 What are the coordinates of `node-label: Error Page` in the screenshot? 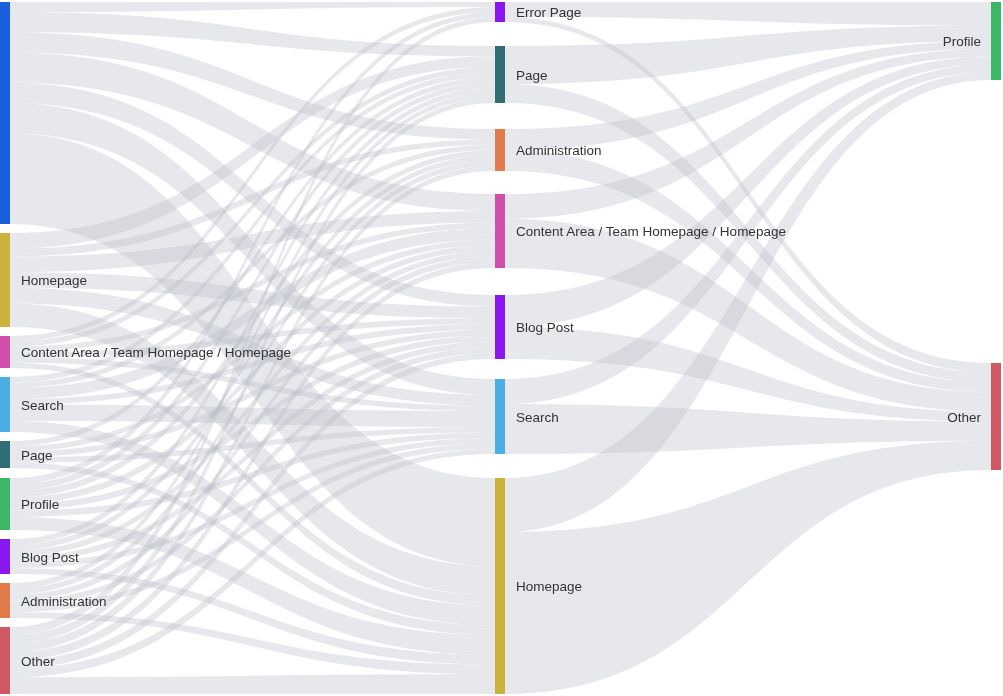 It's located at (549, 12).